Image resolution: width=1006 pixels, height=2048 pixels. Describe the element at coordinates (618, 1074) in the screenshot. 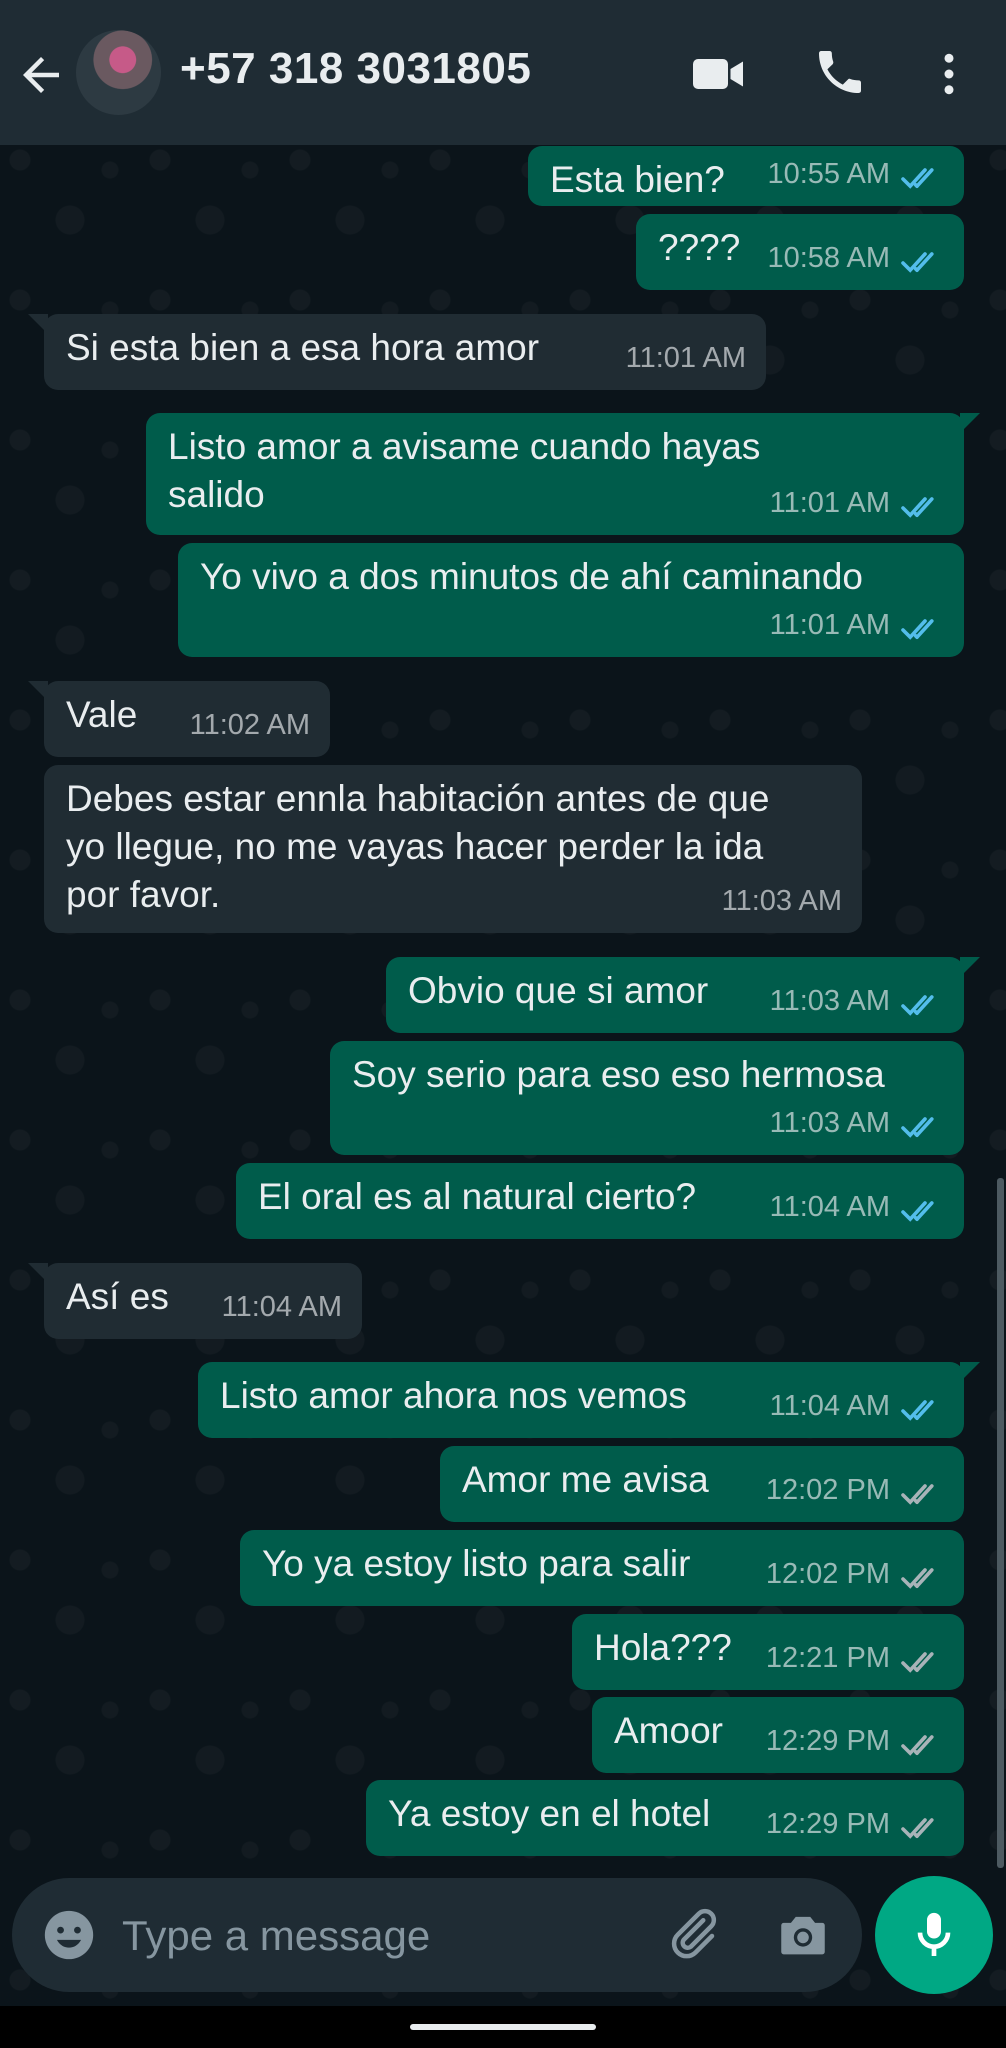

I see `message-text: Soy serio para eso eso hermosa` at that location.